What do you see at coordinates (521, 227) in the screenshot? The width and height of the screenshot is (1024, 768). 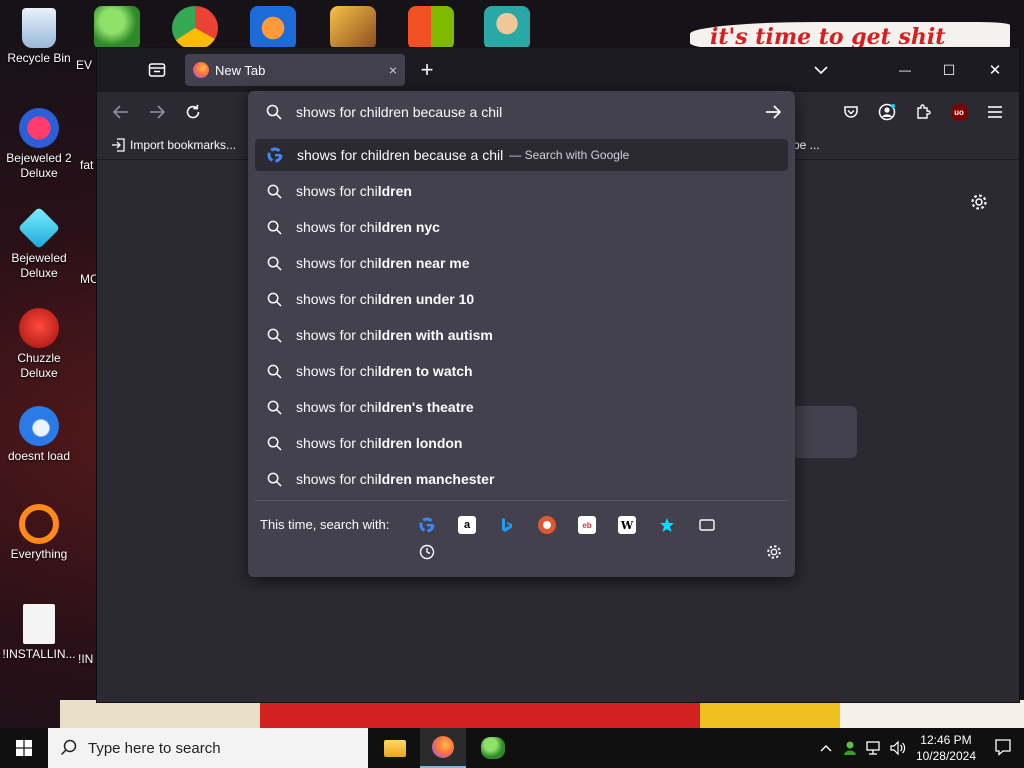 I see `suggestion-item: shows for children nyc` at bounding box center [521, 227].